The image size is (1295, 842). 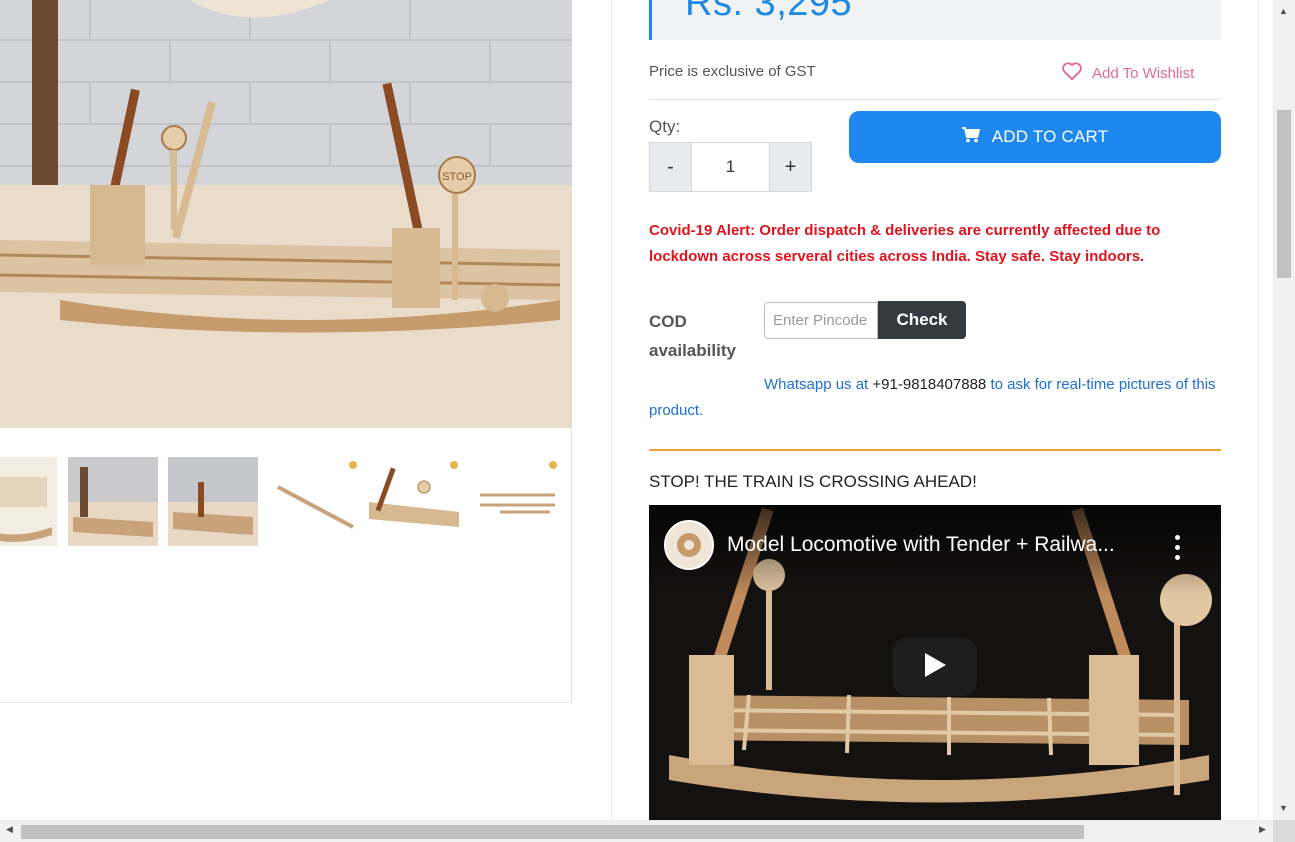 What do you see at coordinates (689, 545) in the screenshot?
I see `channel-avatar` at bounding box center [689, 545].